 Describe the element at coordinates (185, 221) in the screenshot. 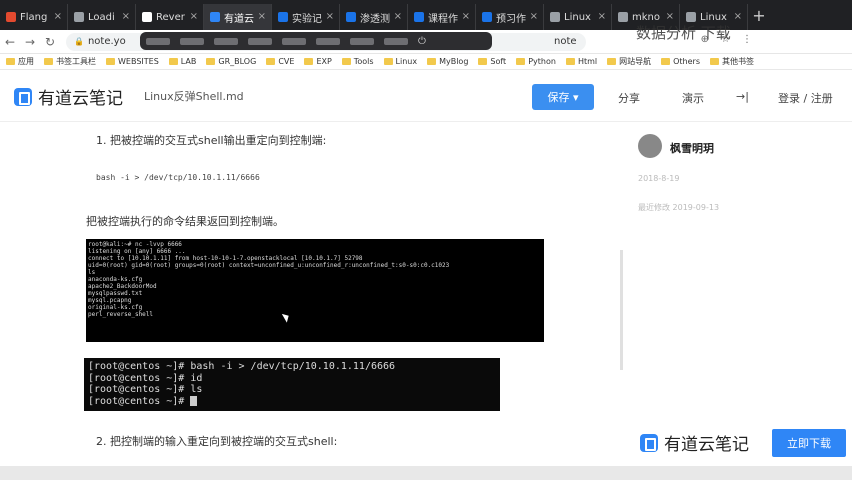

I see `paragraph: 把被控端执行的命令结果返回到控制端。` at that location.